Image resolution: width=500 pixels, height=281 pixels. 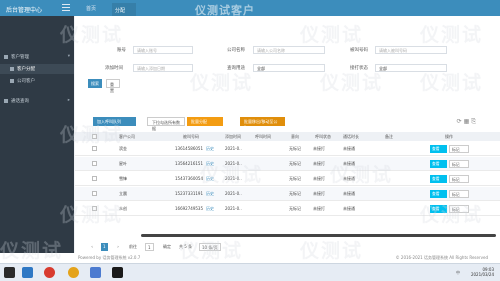 What do you see at coordinates (123, 178) in the screenshot?
I see `cell-company: 雪锋` at bounding box center [123, 178].